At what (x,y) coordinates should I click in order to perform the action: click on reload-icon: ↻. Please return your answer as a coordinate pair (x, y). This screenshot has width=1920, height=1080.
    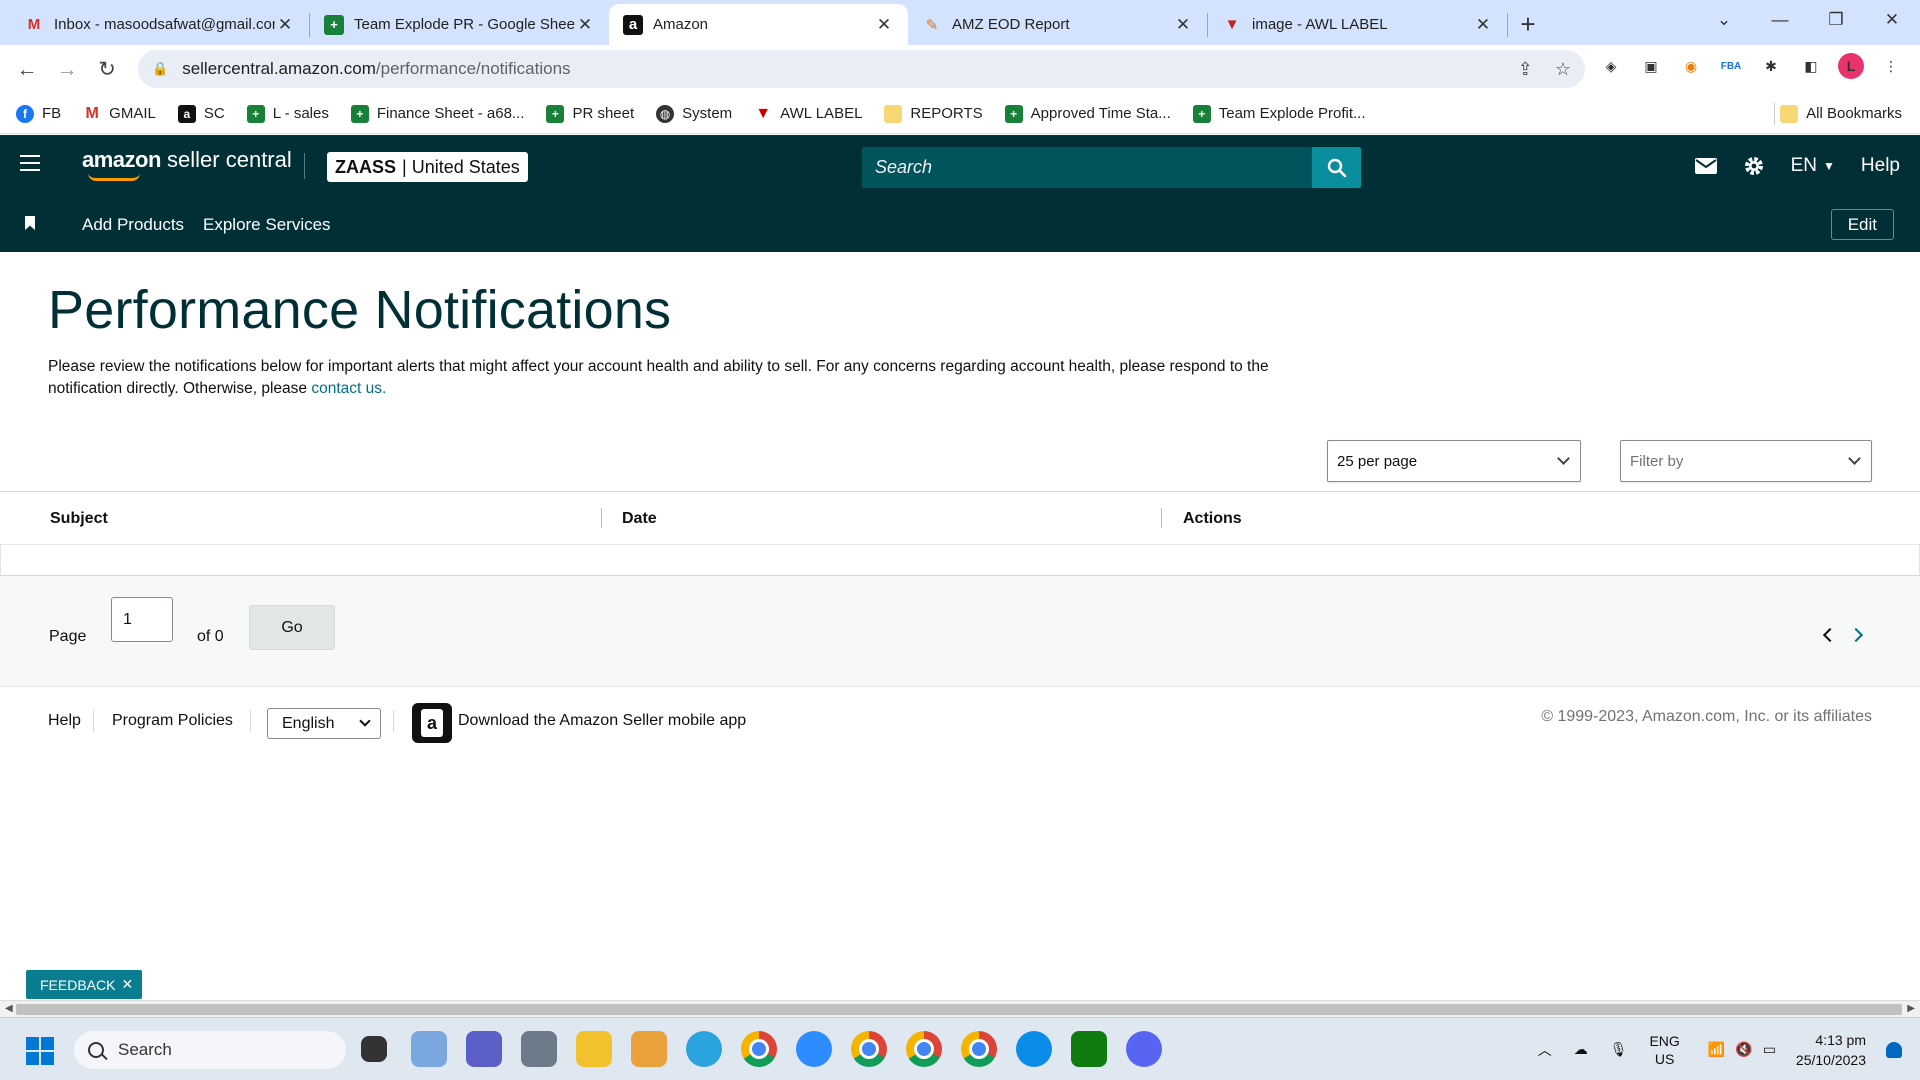
    Looking at the image, I should click on (107, 69).